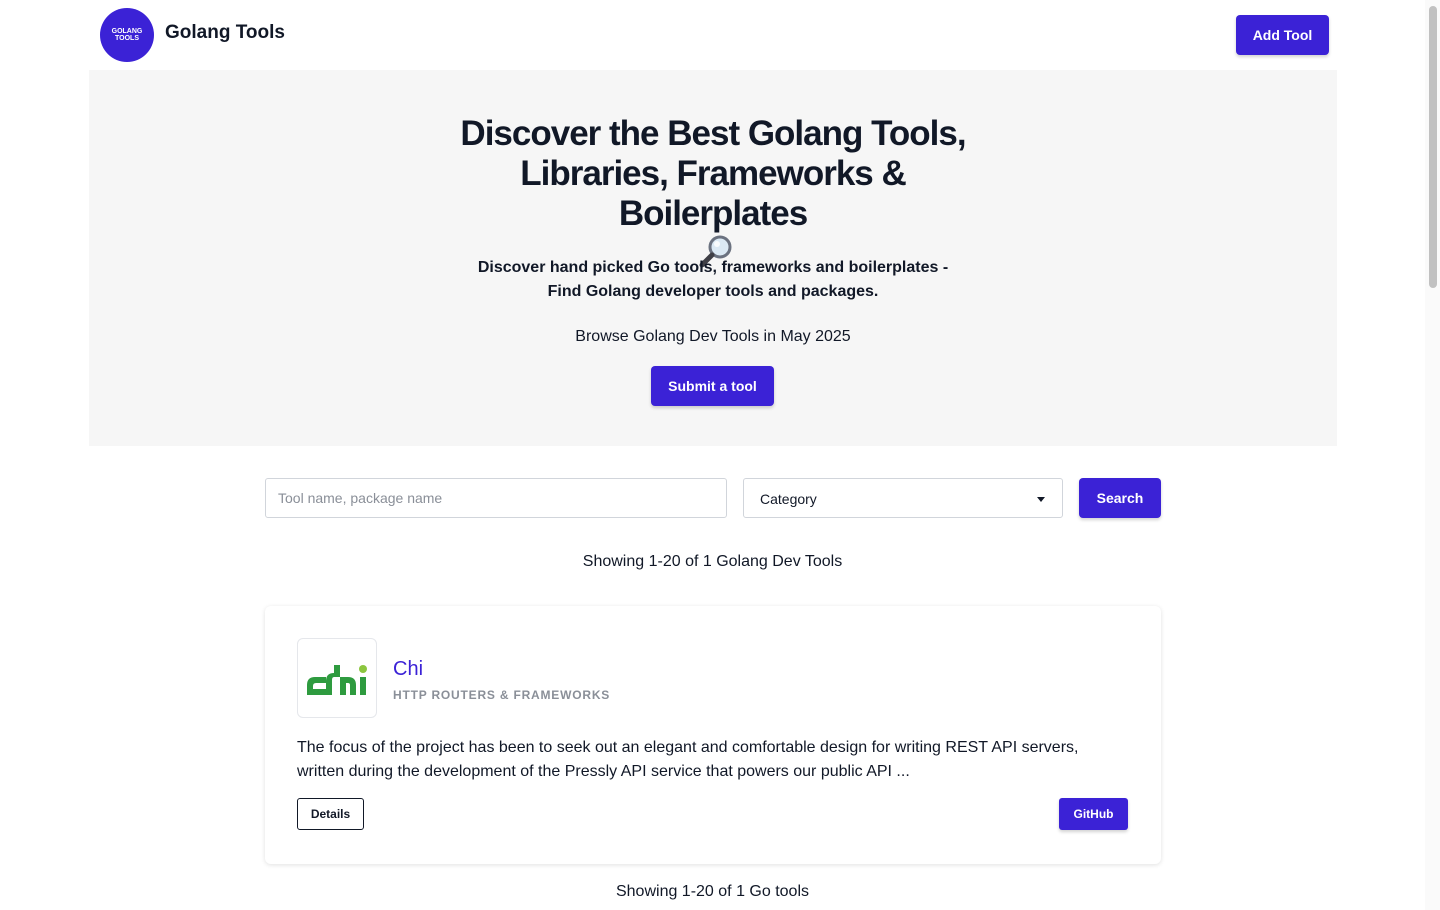  I want to click on category-select: Category, so click(903, 498).